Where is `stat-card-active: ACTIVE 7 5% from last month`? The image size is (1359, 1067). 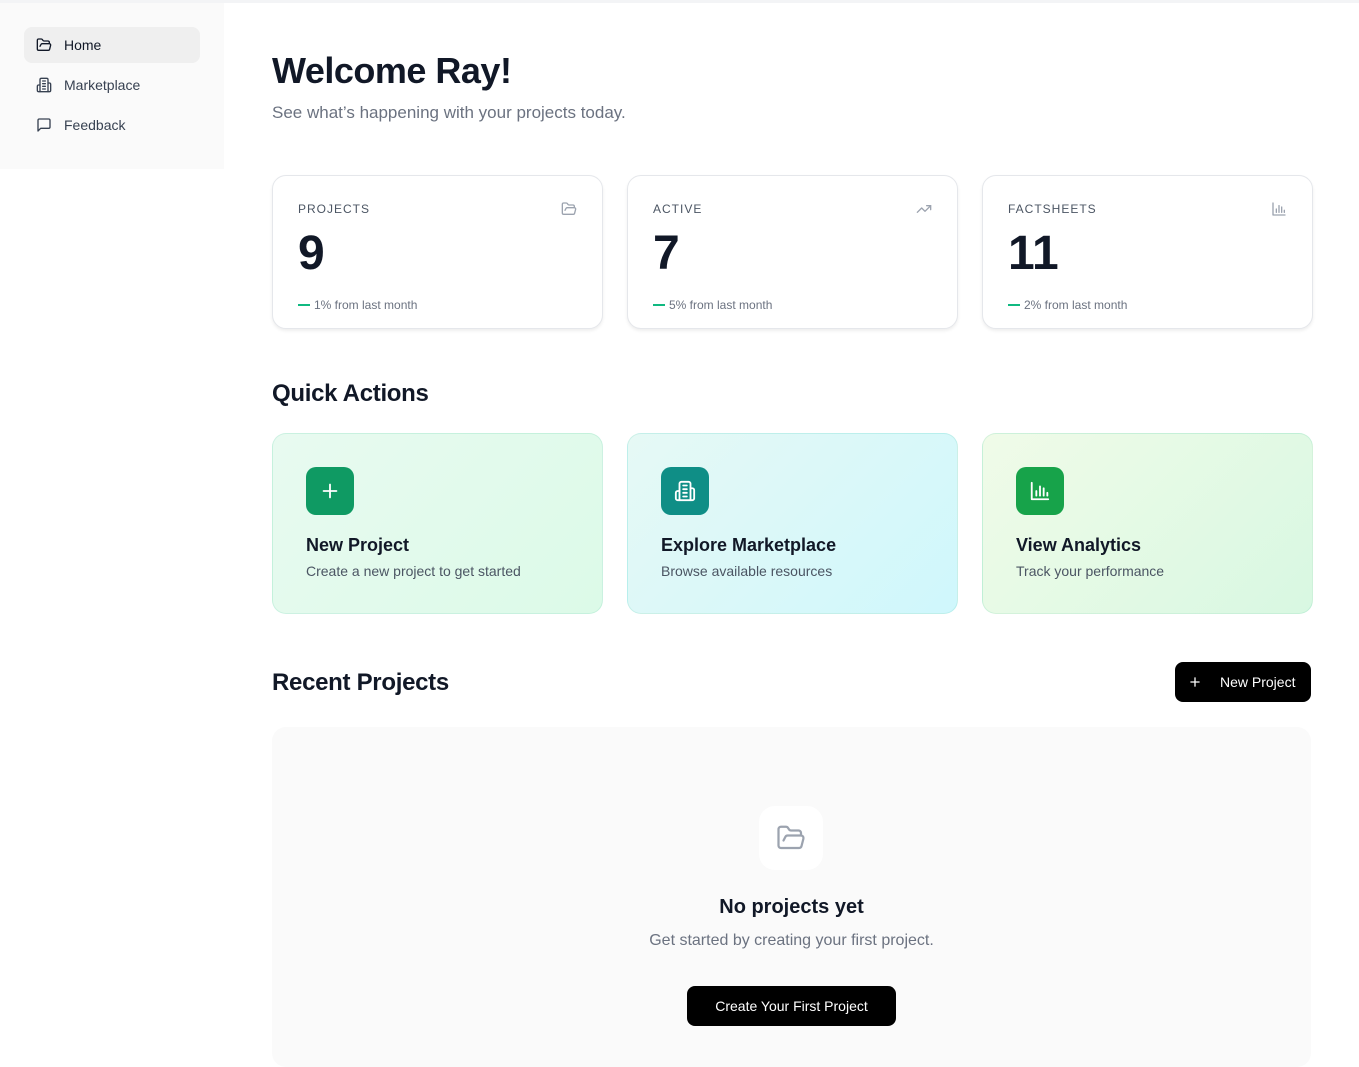
stat-card-active: ACTIVE 7 5% from last month is located at coordinates (792, 252).